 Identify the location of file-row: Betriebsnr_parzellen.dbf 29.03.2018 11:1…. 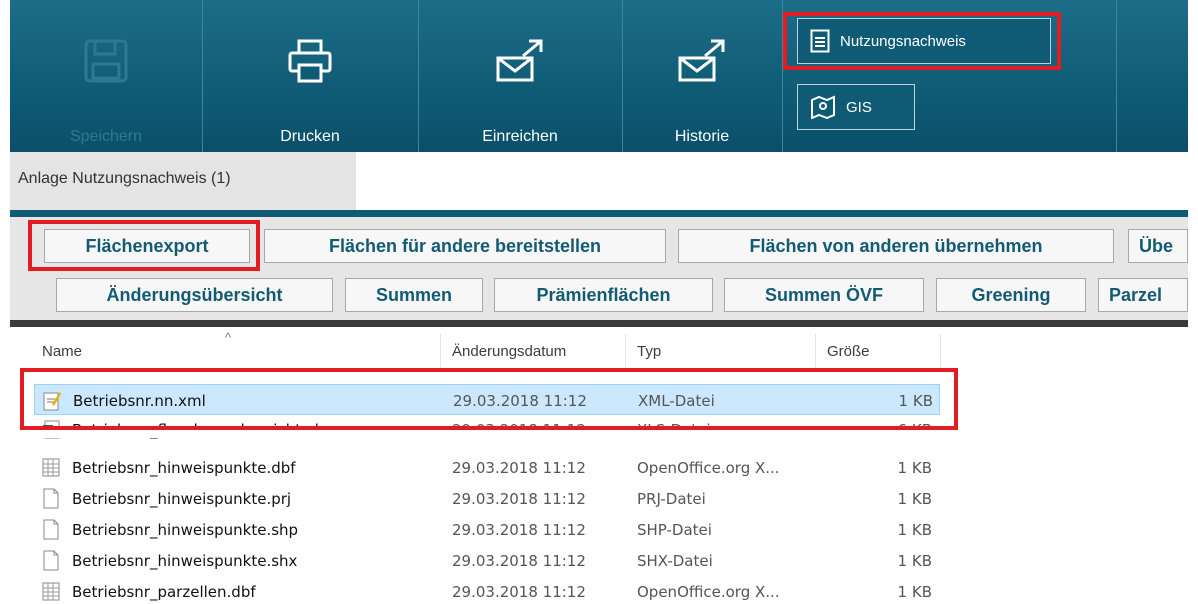
(487, 590).